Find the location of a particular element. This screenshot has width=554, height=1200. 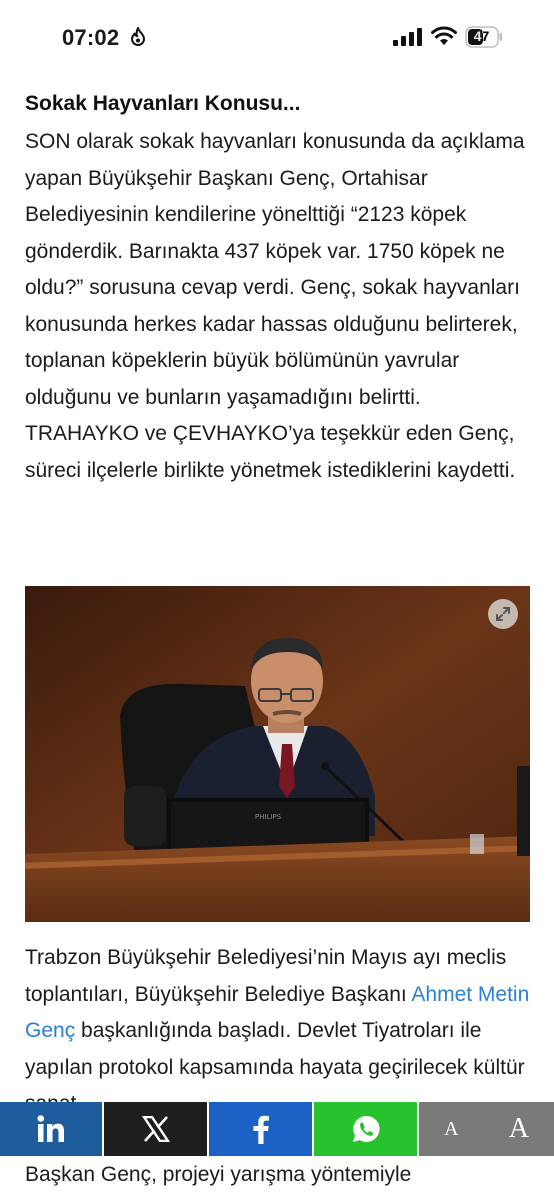

x-icon is located at coordinates (155, 1129).